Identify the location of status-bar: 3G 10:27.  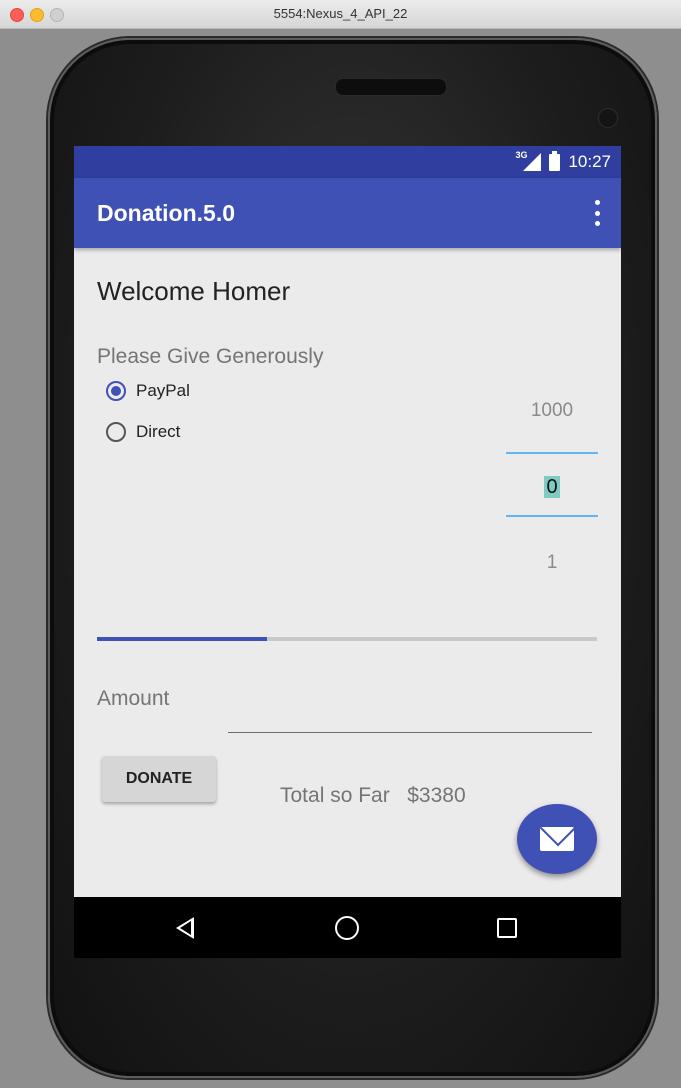
(347, 162).